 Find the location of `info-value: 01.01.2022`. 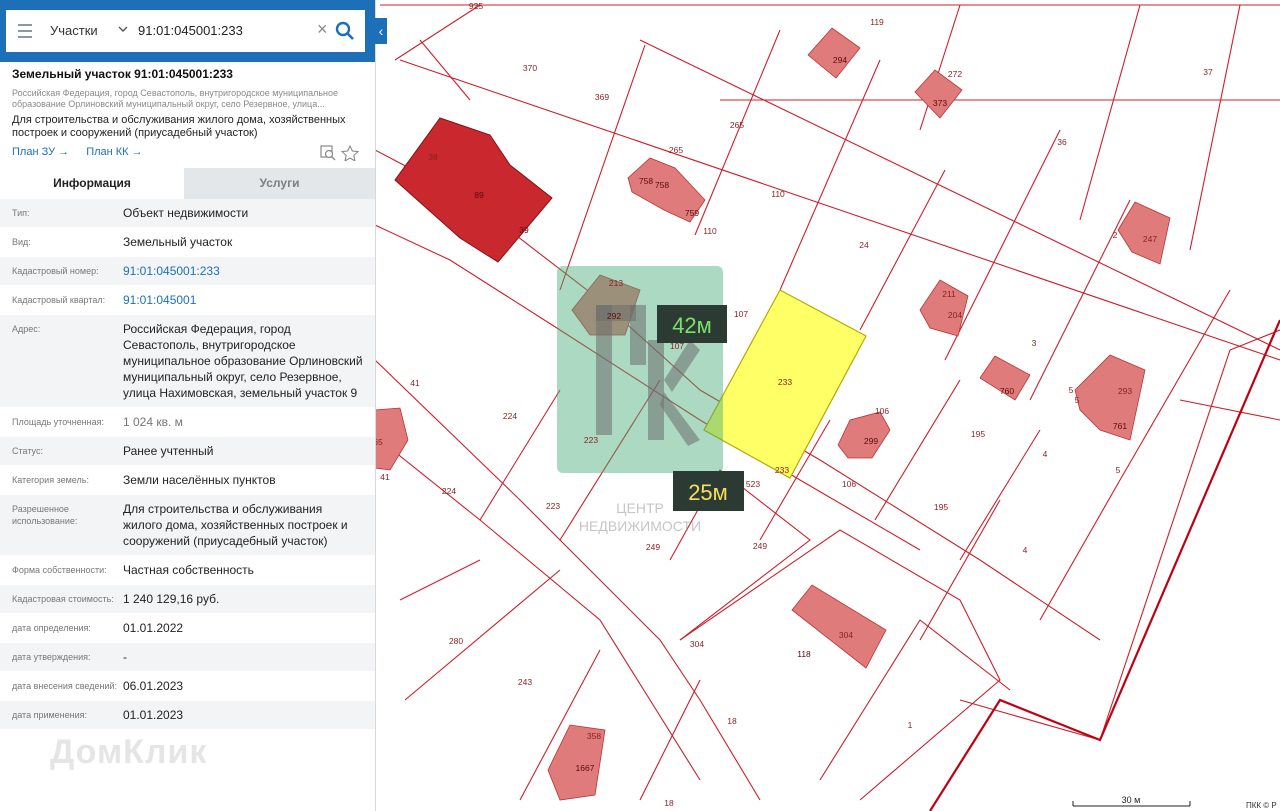

info-value: 01.01.2022 is located at coordinates (153, 628).